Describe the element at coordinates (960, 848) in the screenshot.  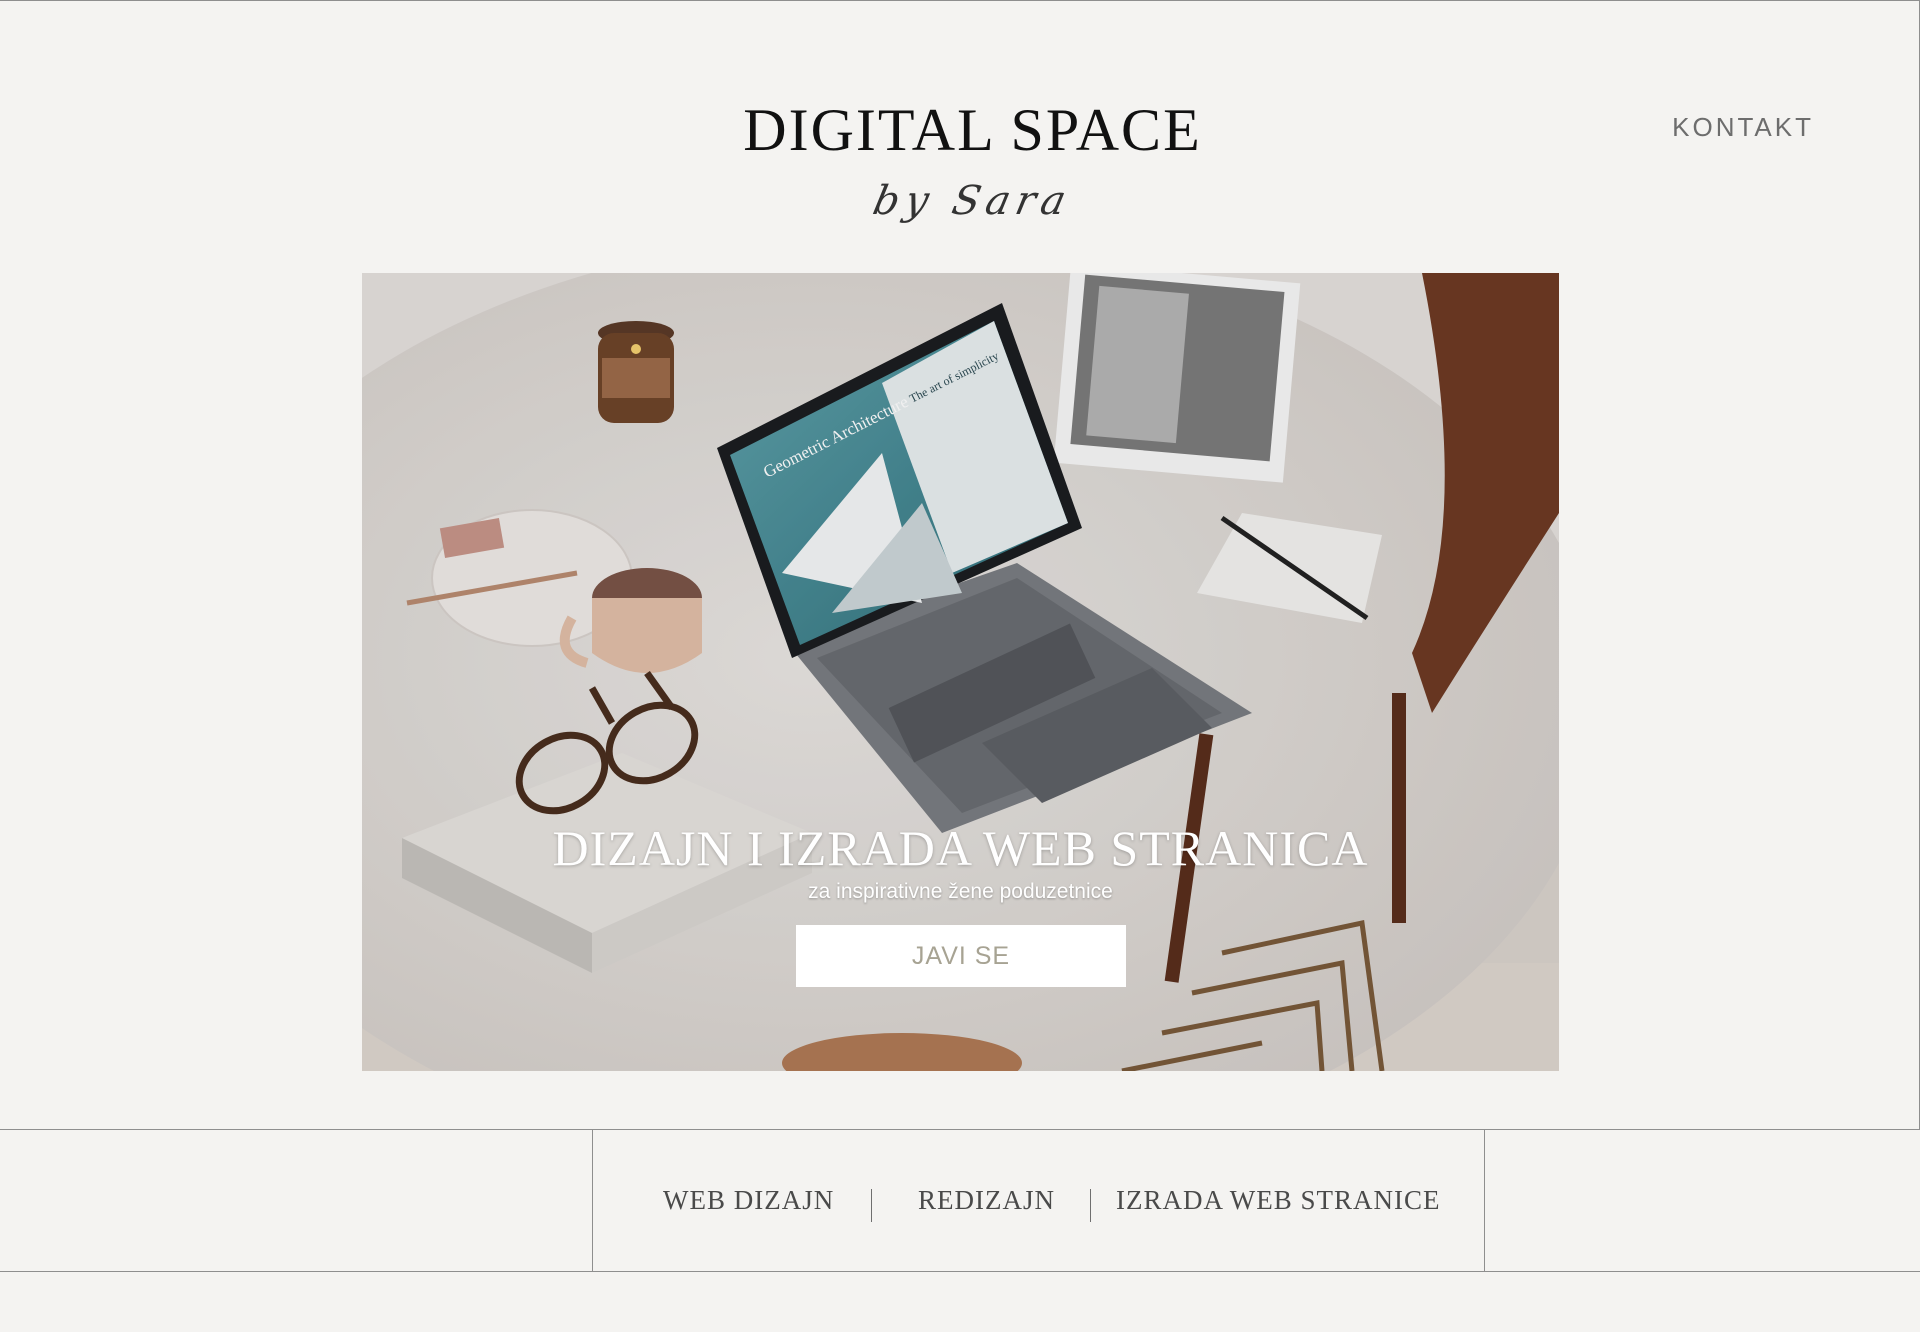
I see `hero-title: DIZAJN I IZRADA WEB STRANICA` at that location.